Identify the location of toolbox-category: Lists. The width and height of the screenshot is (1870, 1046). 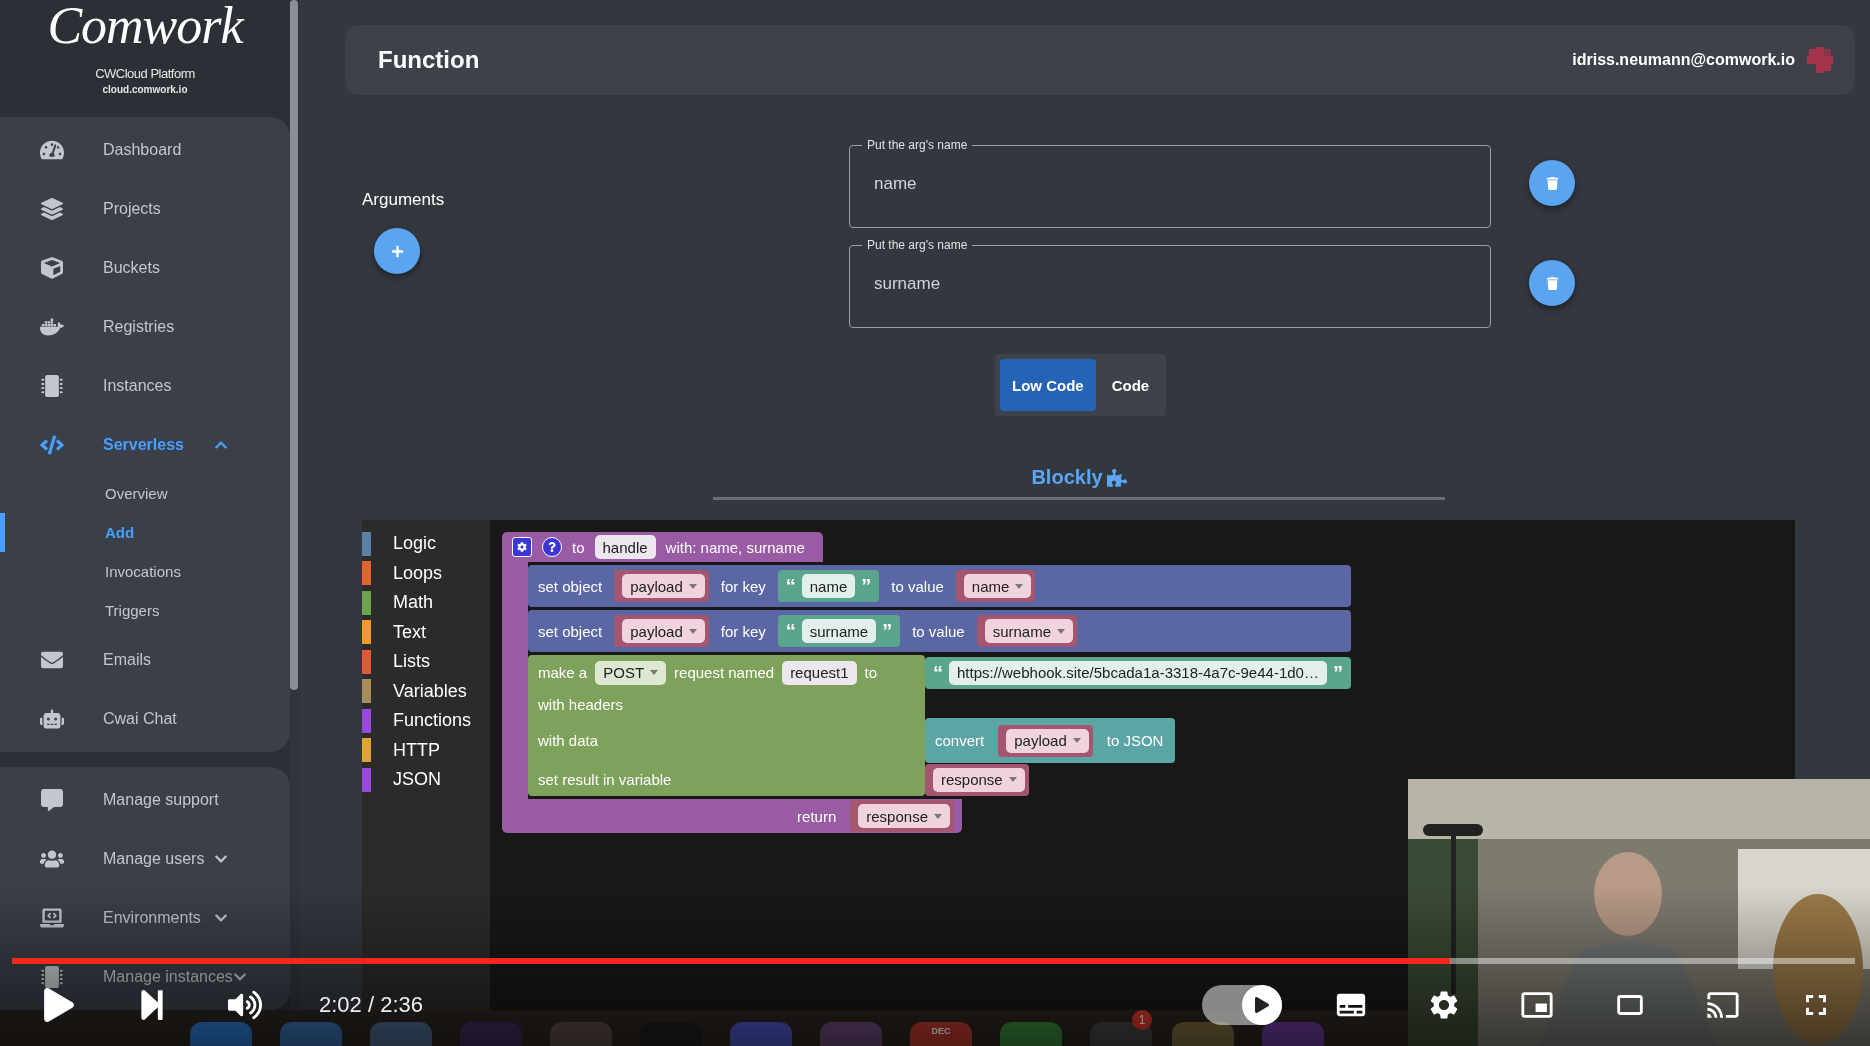
(411, 662).